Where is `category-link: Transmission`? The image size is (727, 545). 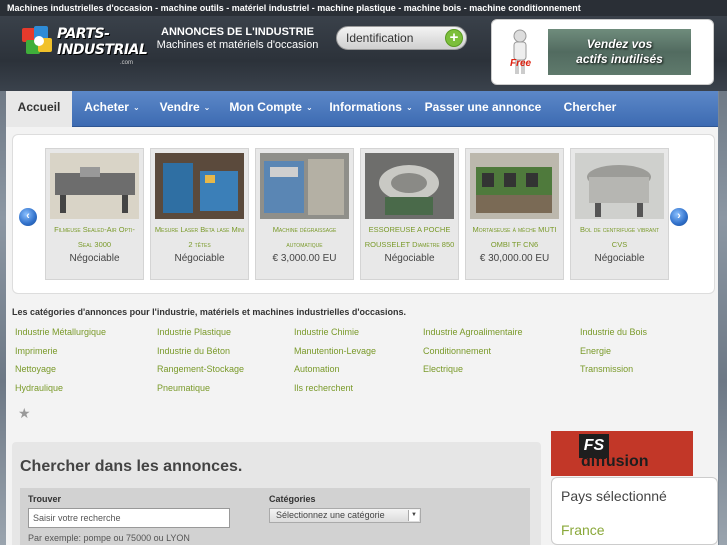
category-link: Transmission is located at coordinates (606, 369).